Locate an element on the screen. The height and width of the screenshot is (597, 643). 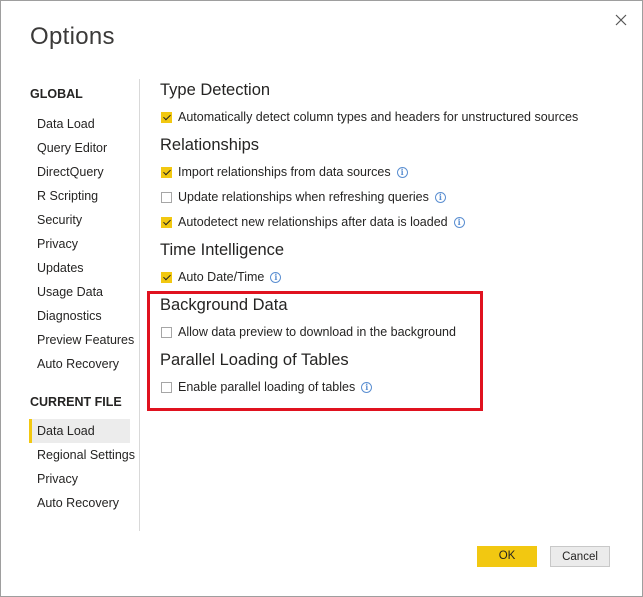
sidebar-item-directquery: DirectQuery is located at coordinates (79, 172).